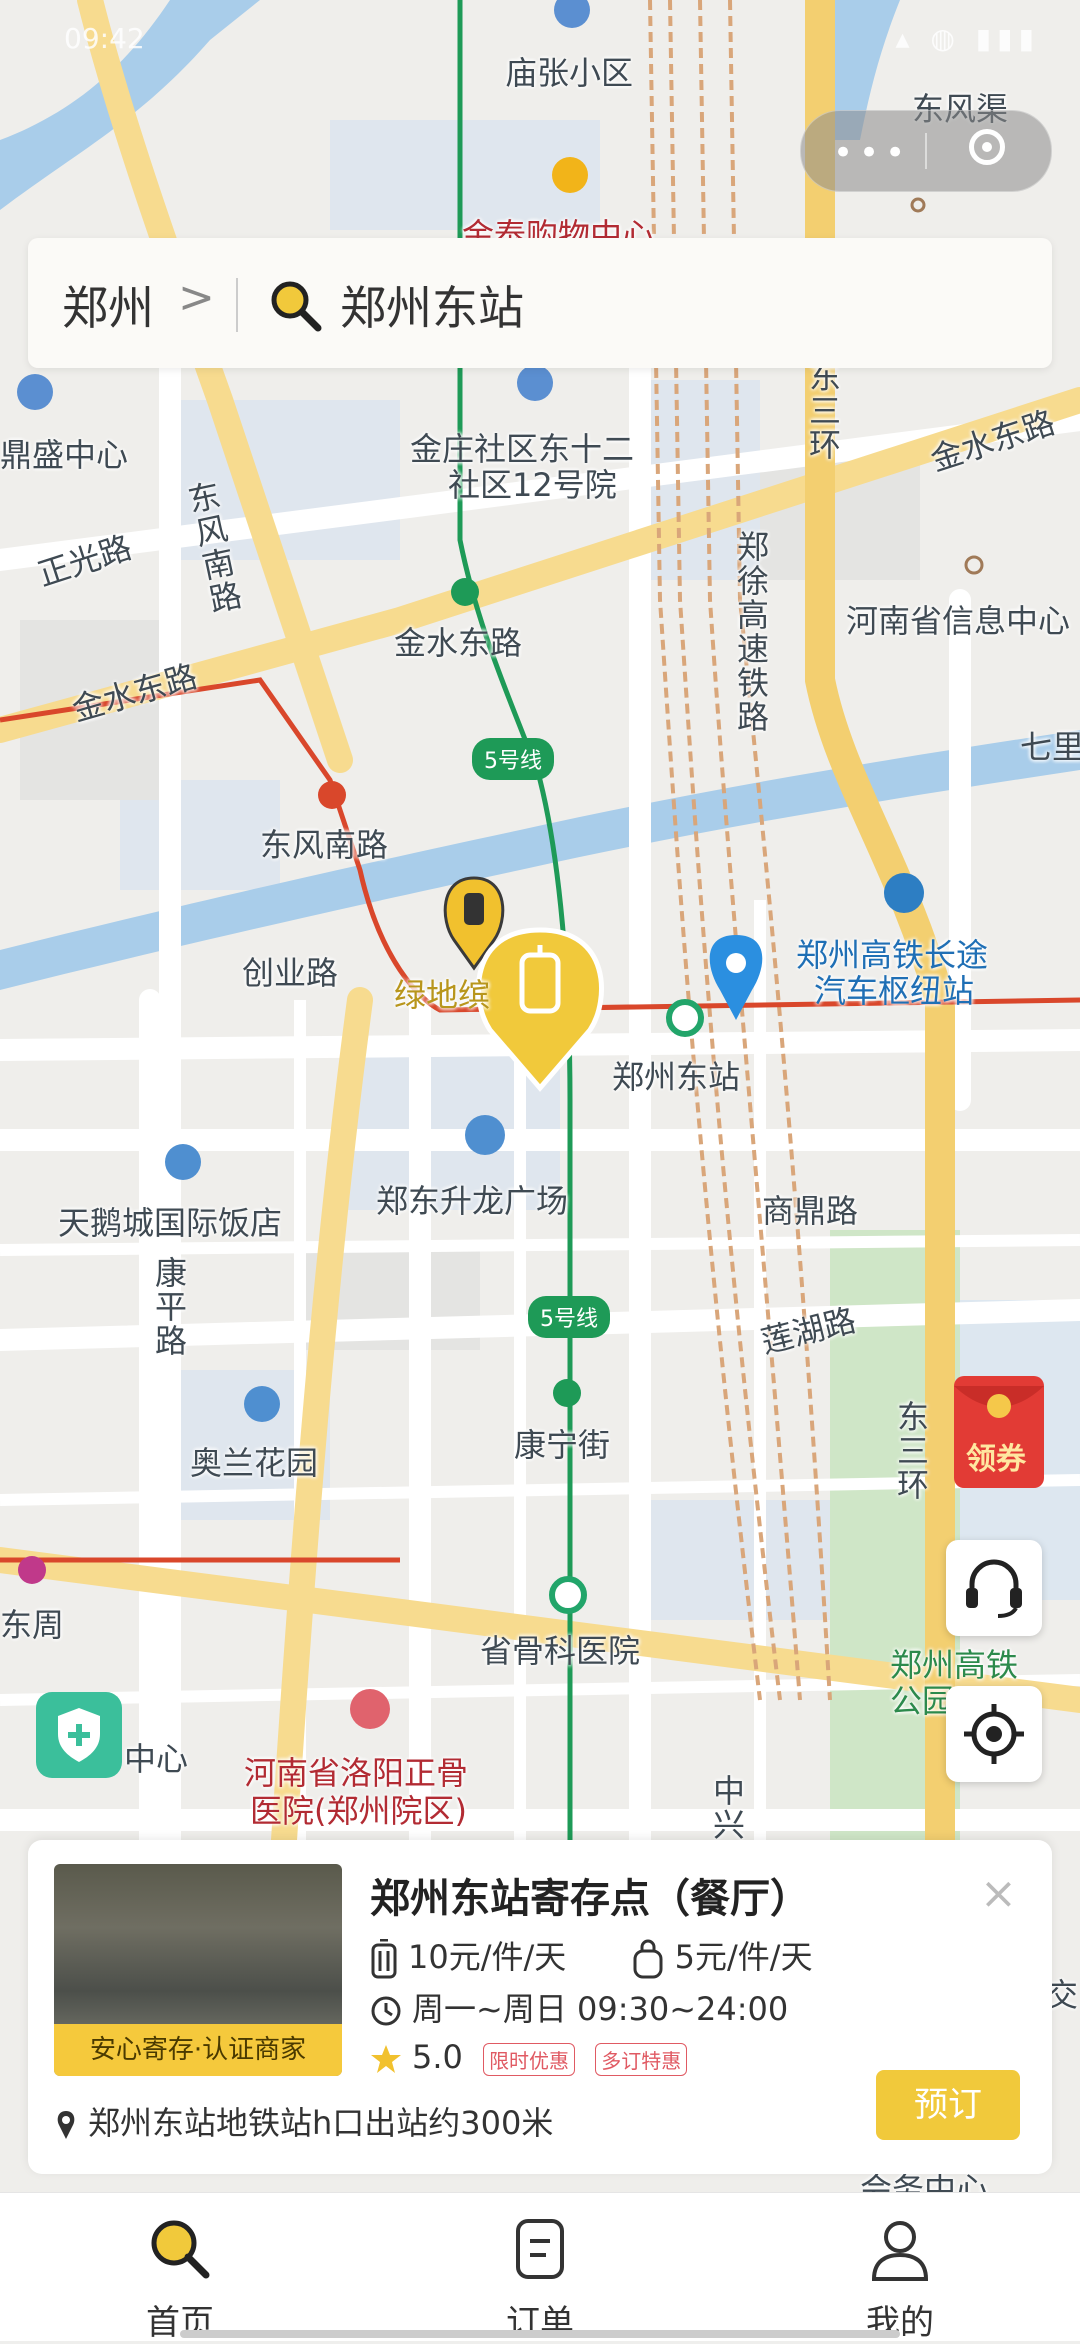 This screenshot has width=1080, height=2344. I want to click on map-label: 绿地缤, so click(442, 995).